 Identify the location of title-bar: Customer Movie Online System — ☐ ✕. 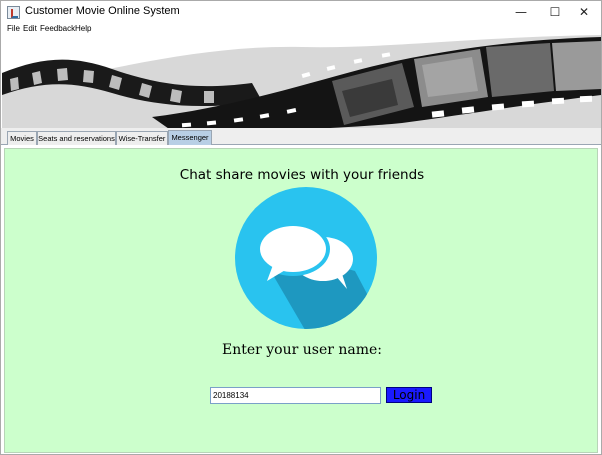
(301, 12).